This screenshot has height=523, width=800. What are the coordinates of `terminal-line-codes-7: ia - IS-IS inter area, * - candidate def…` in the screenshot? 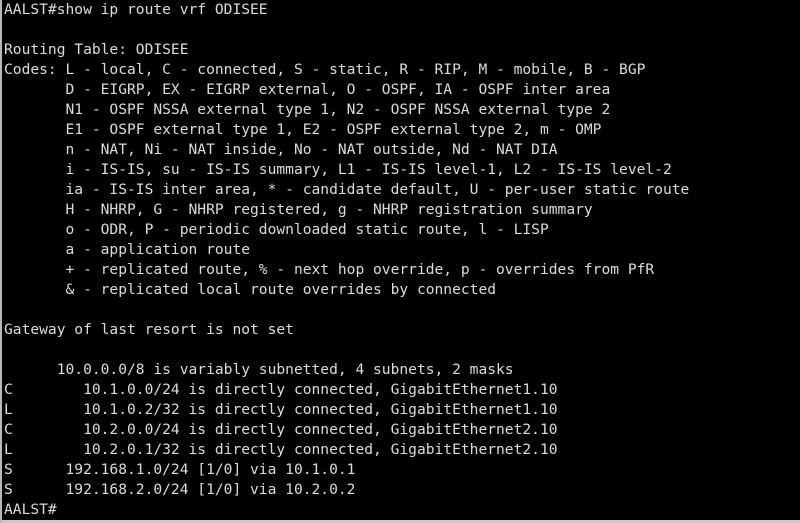 It's located at (347, 189).